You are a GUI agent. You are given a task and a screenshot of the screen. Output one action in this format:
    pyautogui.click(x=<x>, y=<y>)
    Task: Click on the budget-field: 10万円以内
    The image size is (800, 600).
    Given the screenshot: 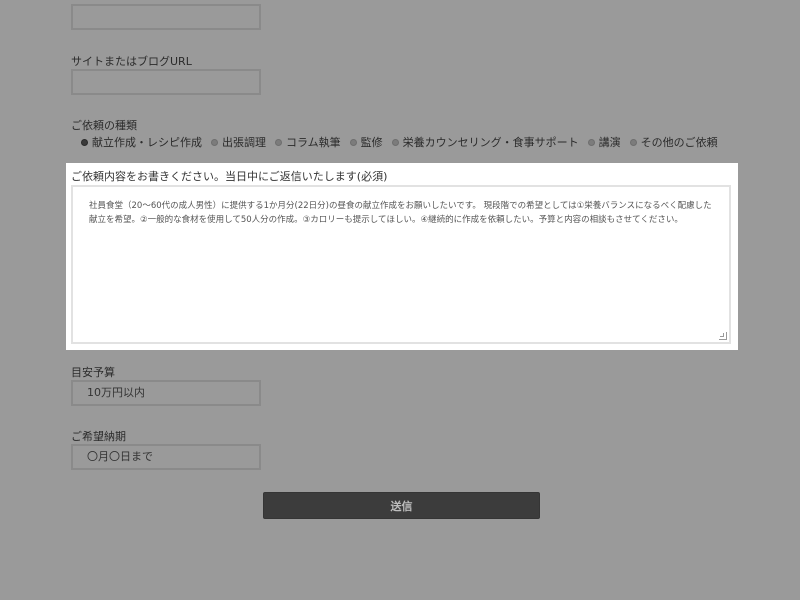 What is the action you would take?
    pyautogui.click(x=166, y=393)
    